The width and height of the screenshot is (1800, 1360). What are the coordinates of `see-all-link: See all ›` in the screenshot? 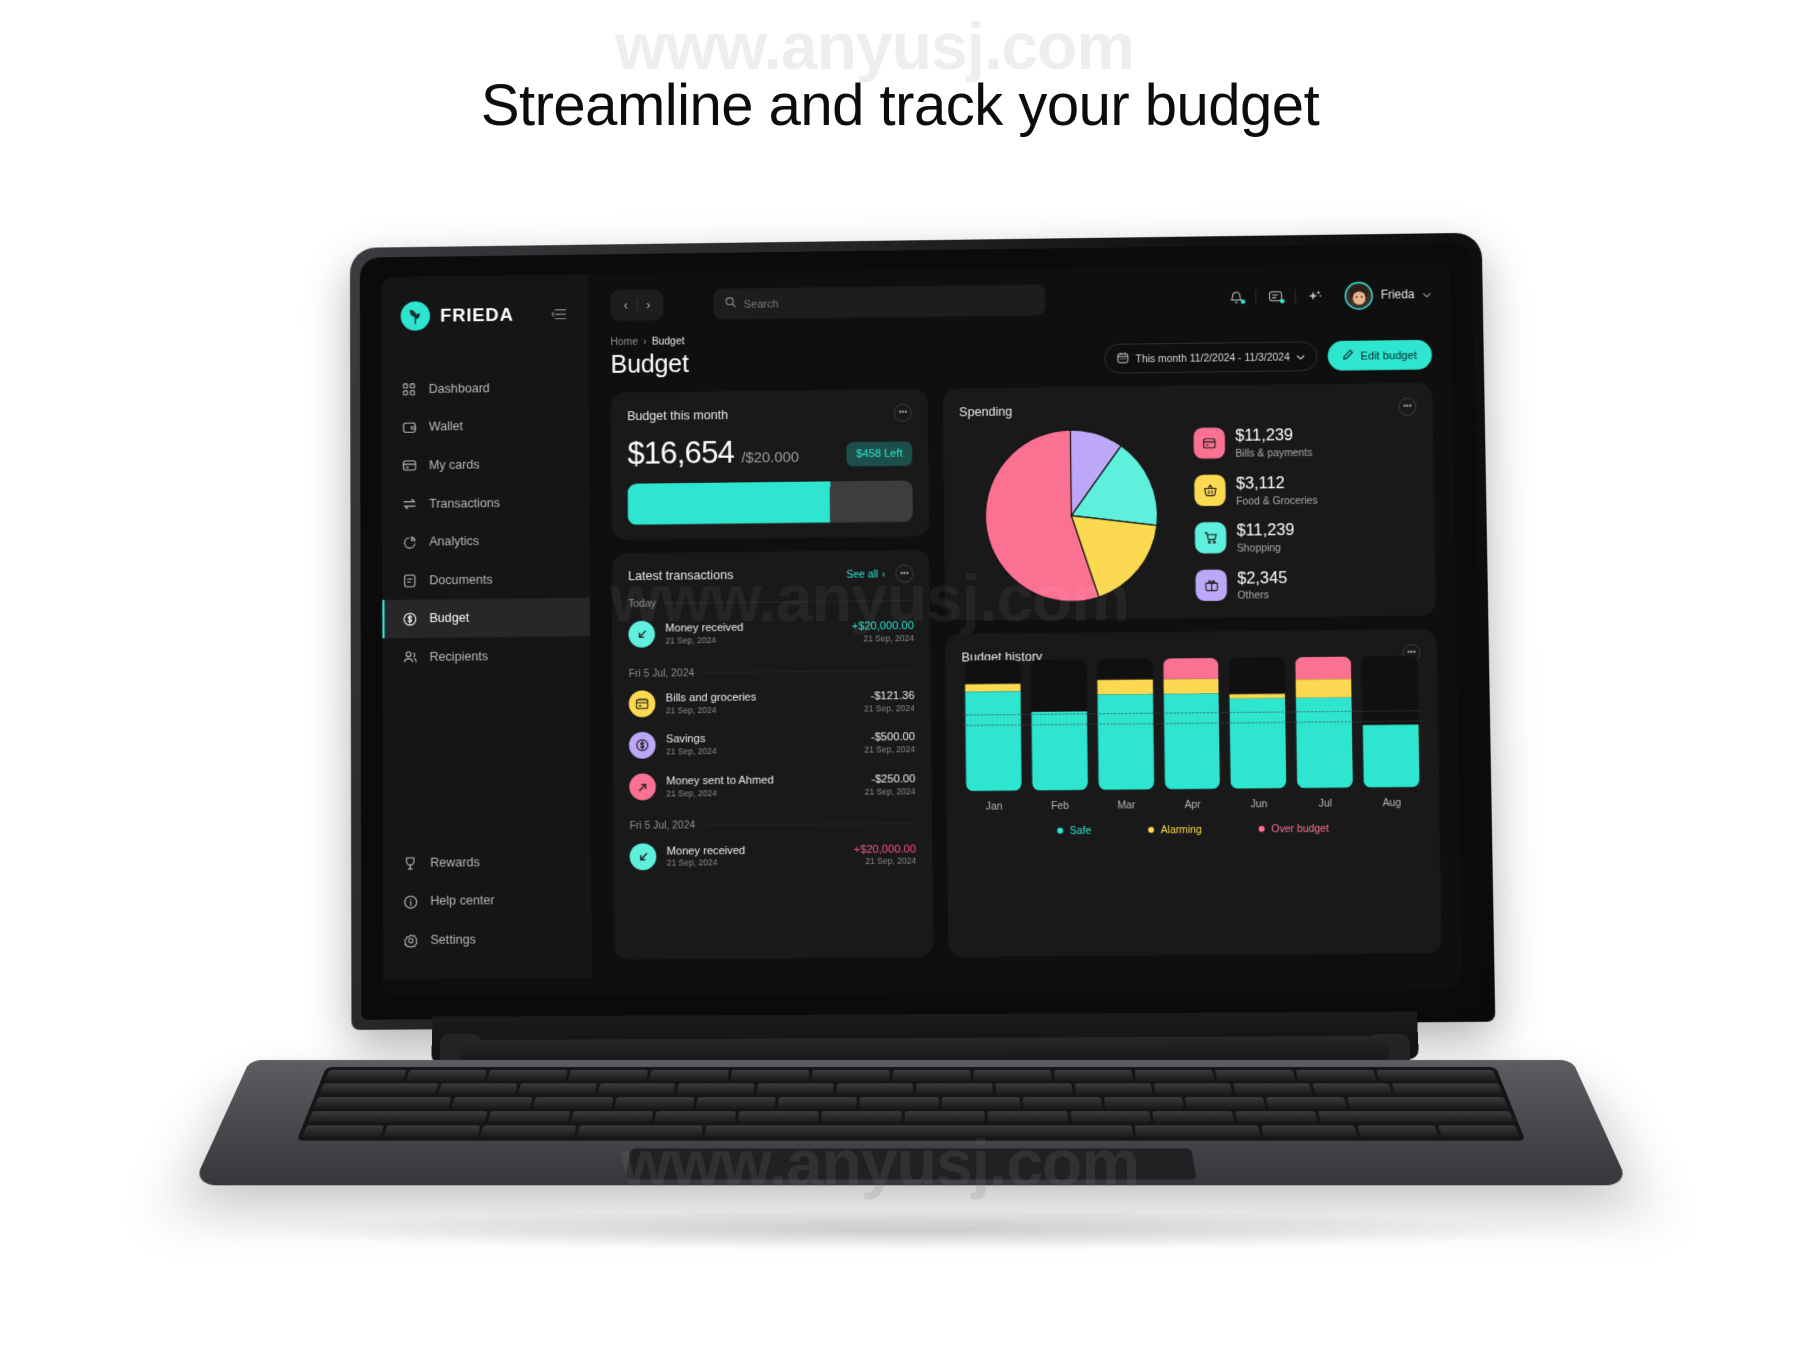 It's located at (865, 574).